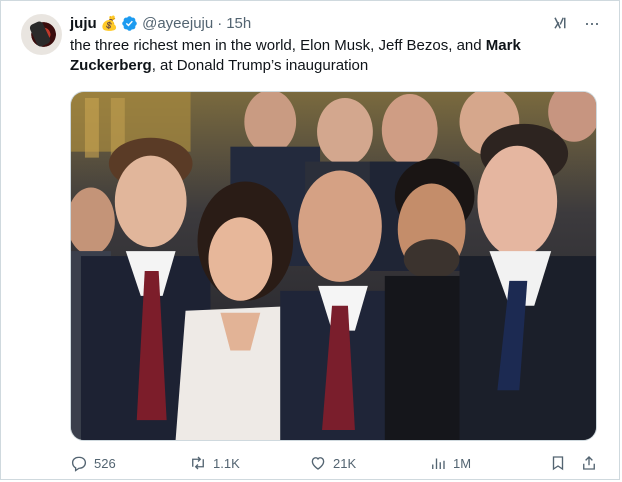  Describe the element at coordinates (332, 463) in the screenshot. I see `like-button: 21K` at that location.